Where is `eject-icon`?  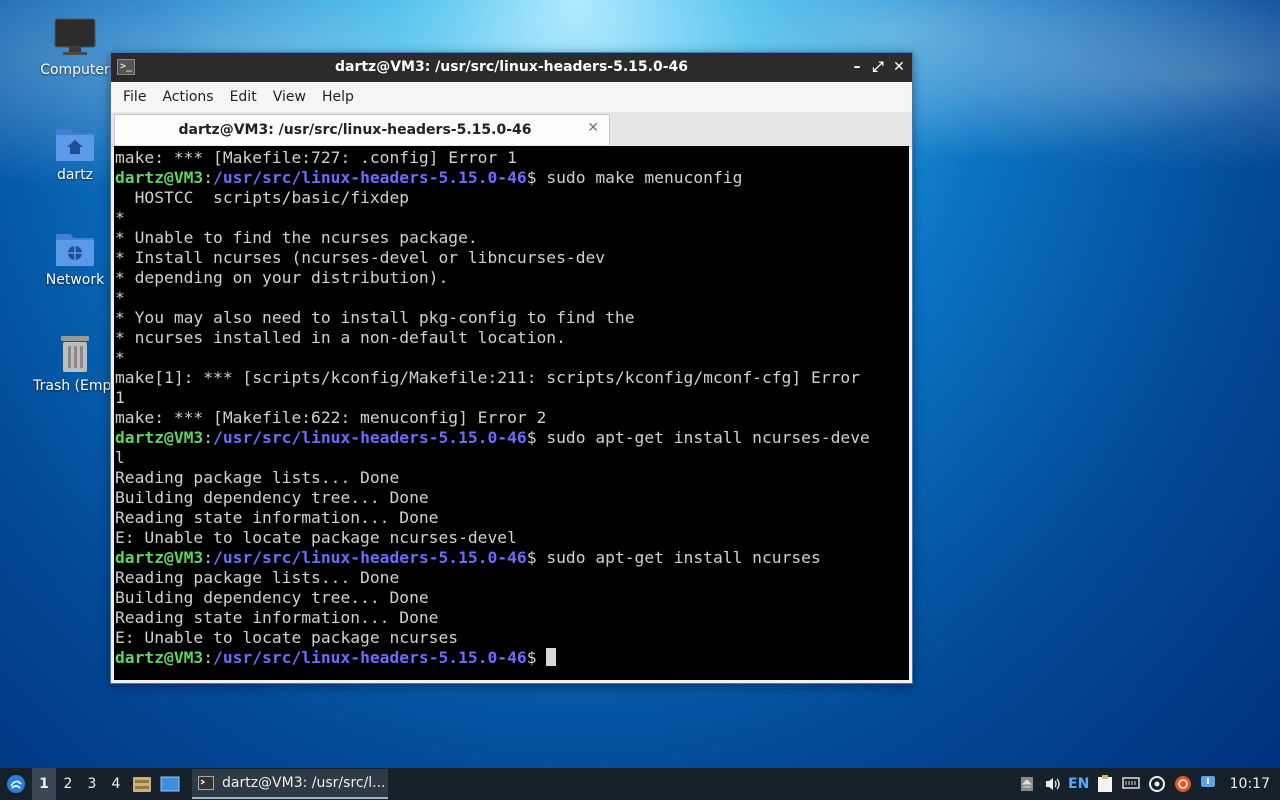 eject-icon is located at coordinates (1026, 784).